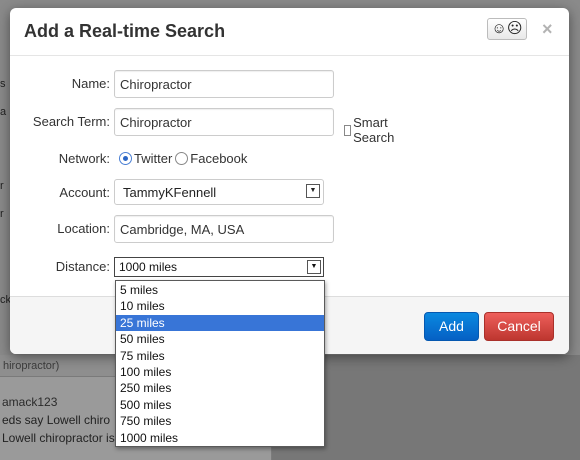 This screenshot has width=580, height=460. What do you see at coordinates (153, 158) in the screenshot?
I see `twitter-radio-label: Twitter` at bounding box center [153, 158].